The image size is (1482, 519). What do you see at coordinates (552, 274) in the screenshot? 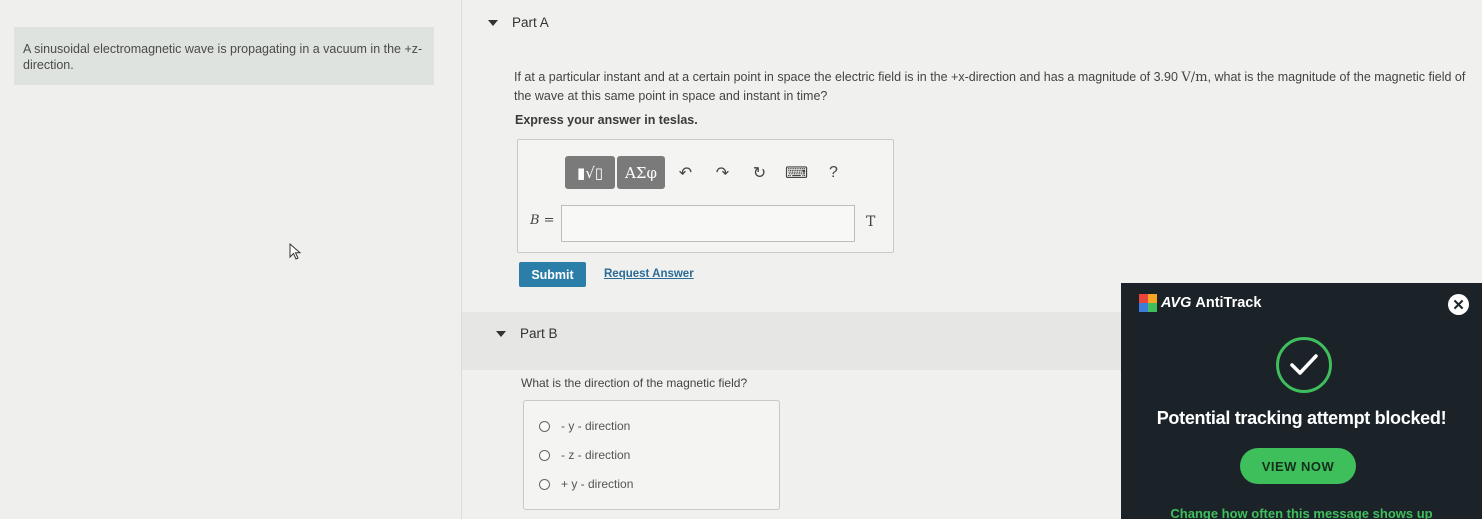
I see `submit-button: Submit` at bounding box center [552, 274].